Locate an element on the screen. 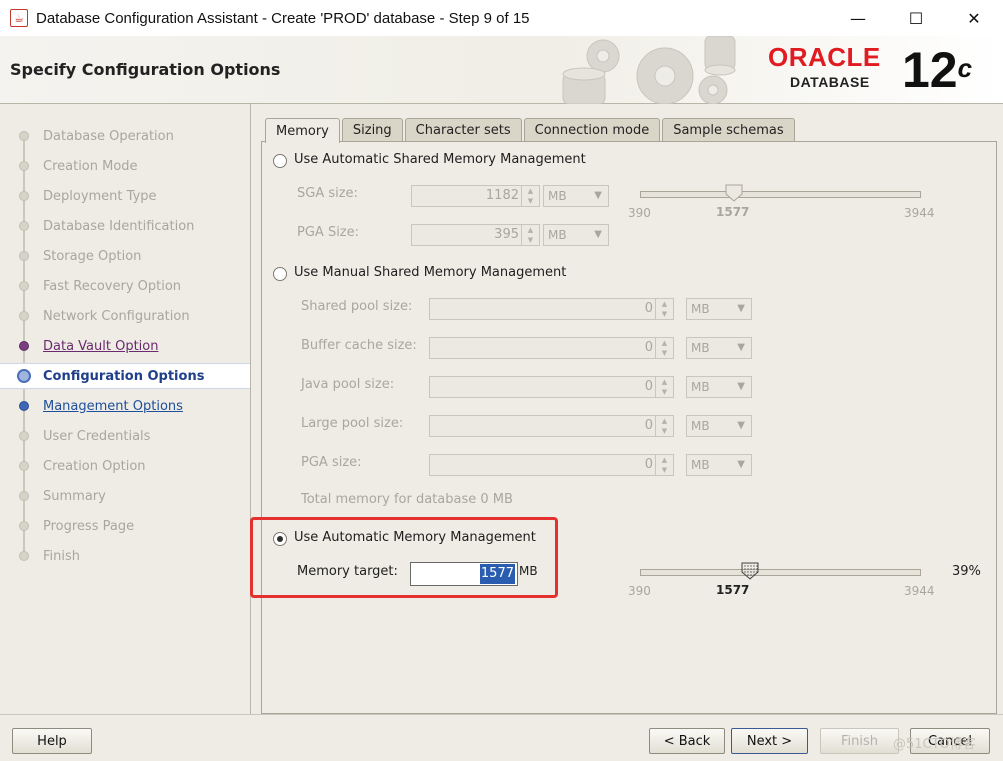  memory-target-input: 1577 is located at coordinates (464, 574).